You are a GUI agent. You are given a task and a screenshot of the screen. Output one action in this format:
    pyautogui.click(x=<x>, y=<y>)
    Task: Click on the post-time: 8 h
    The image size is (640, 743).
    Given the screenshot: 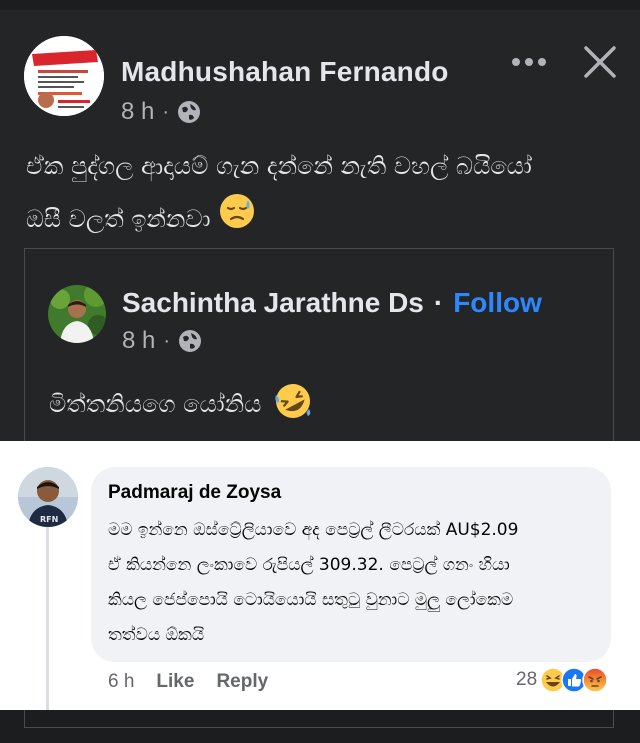 What is the action you would take?
    pyautogui.click(x=137, y=112)
    